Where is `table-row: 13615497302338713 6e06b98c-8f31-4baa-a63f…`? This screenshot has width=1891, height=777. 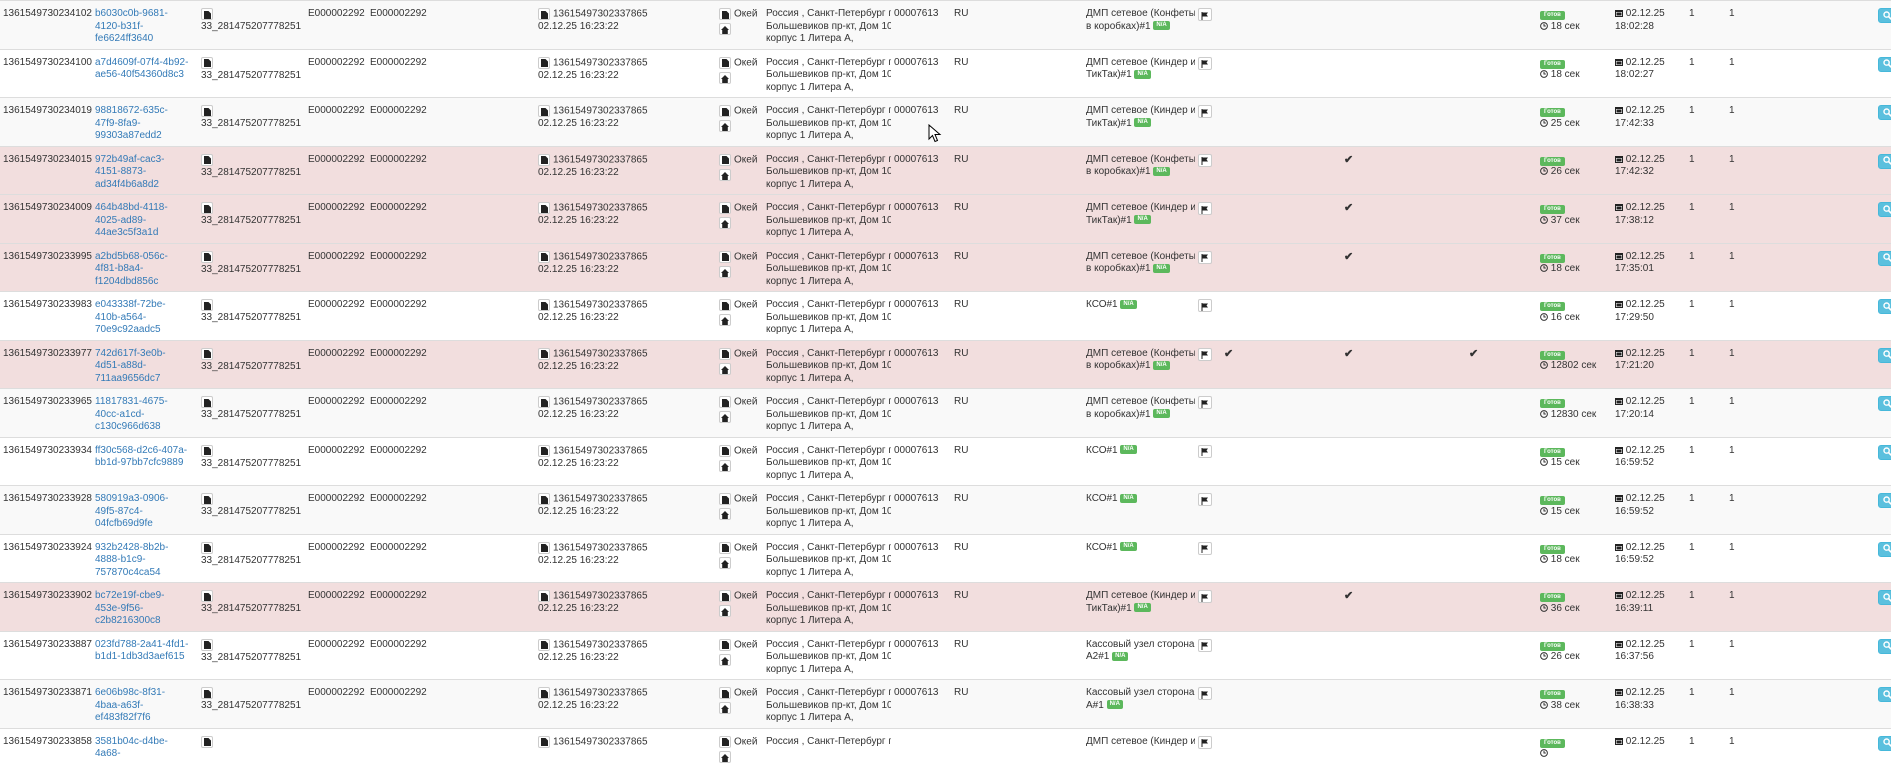
table-row: 13615497302338713 6e06b98c-8f31-4baa-a63f… is located at coordinates (945, 703).